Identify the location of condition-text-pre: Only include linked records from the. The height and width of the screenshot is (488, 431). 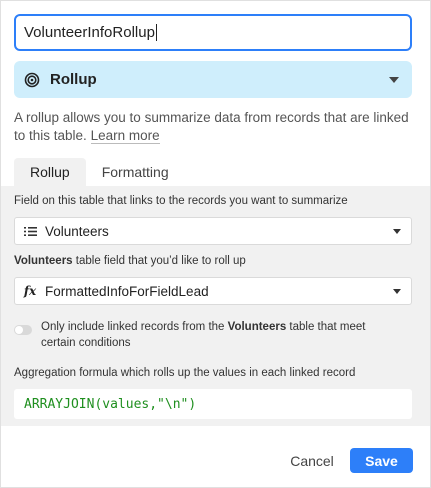
(134, 327).